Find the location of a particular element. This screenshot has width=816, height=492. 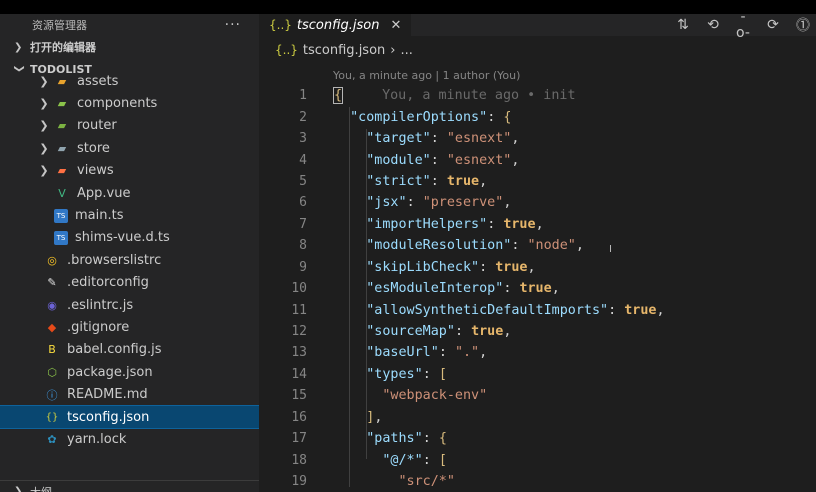

file-item: ⬡ package.json is located at coordinates (129, 372).